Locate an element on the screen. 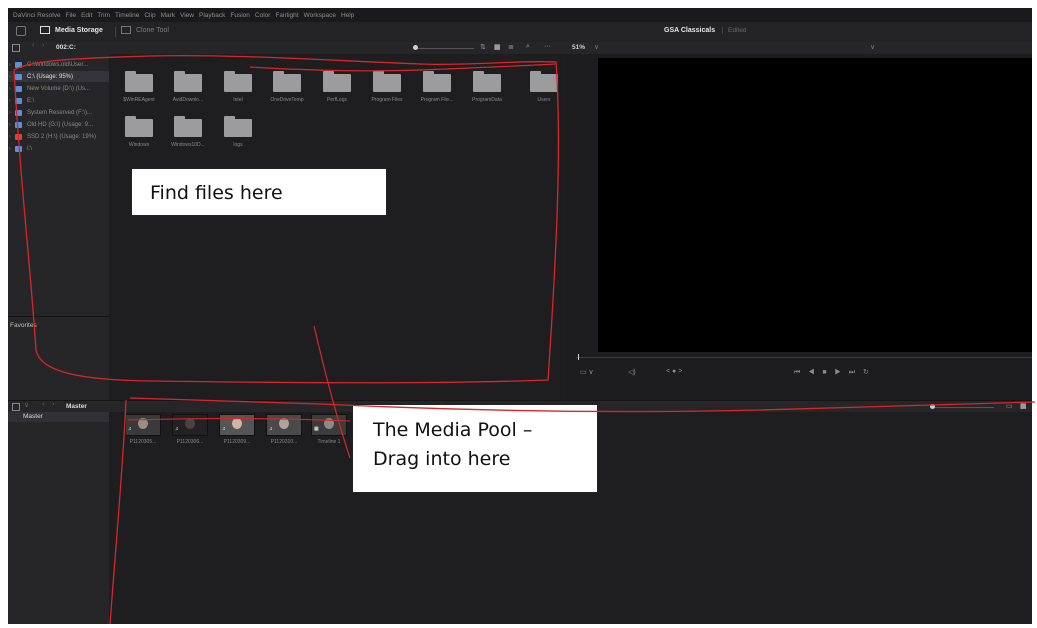 This screenshot has height=628, width=1037. playhead is located at coordinates (578, 357).